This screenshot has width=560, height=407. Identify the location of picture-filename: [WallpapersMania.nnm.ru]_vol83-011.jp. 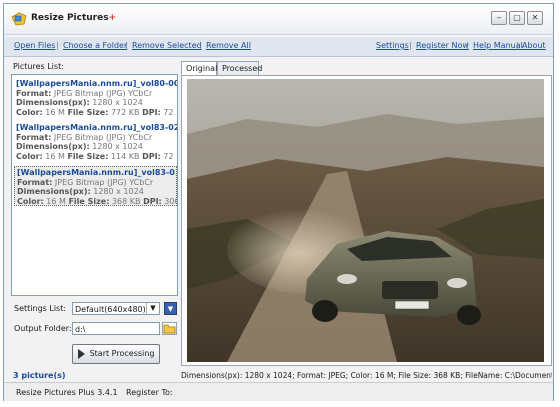
(96, 172).